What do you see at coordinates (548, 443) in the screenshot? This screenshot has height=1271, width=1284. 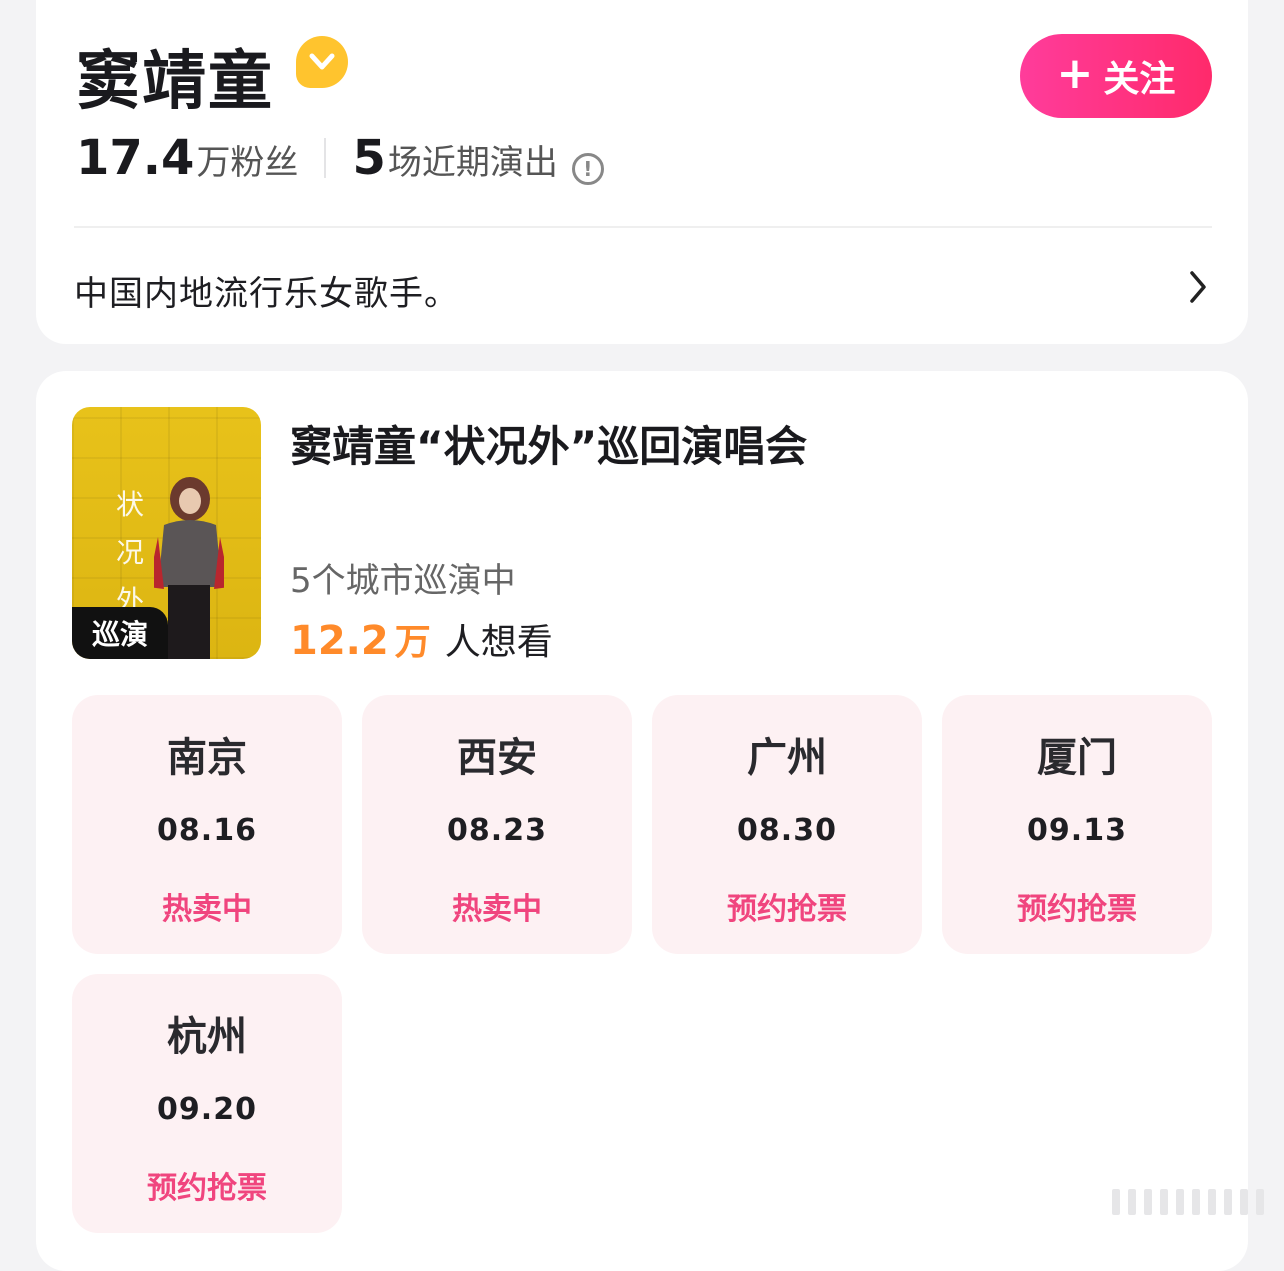 I see `tour-title: 窦靖童“状况外”巡回演唱会` at bounding box center [548, 443].